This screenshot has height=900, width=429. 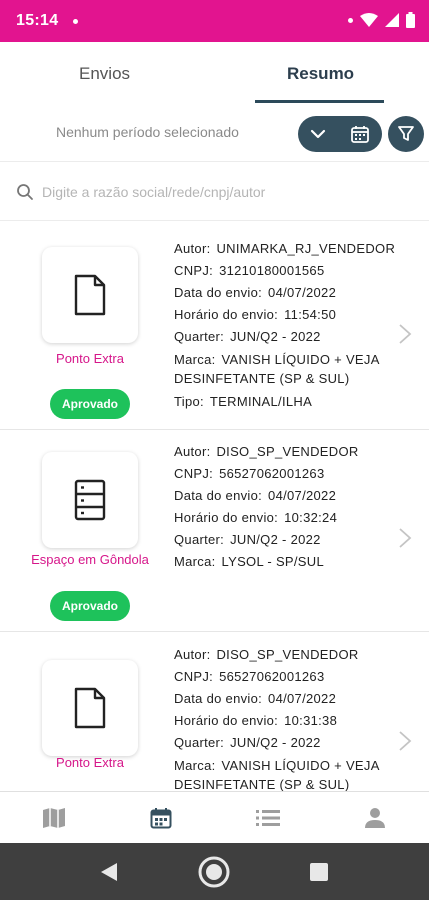 I want to click on detail-value: 56527062001263, so click(x=272, y=676).